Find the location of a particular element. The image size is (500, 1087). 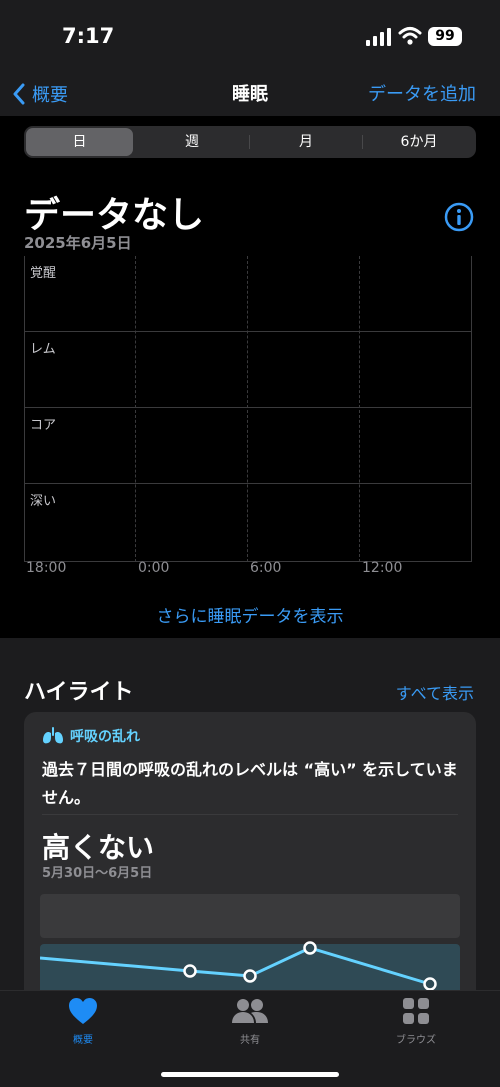

tab-label: 共有 is located at coordinates (250, 1040).